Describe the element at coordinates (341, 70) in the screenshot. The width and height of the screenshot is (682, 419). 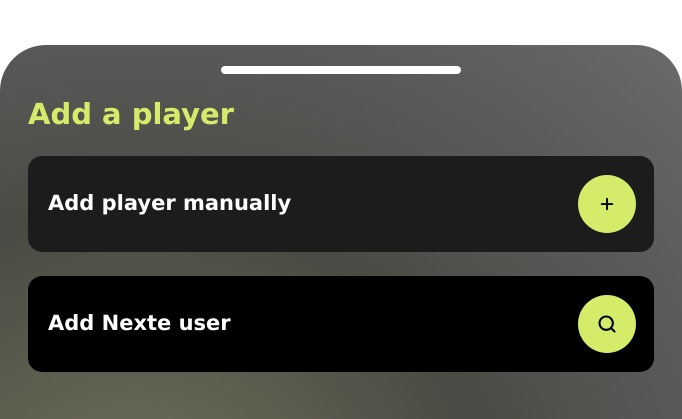
I see `drag-handle` at that location.